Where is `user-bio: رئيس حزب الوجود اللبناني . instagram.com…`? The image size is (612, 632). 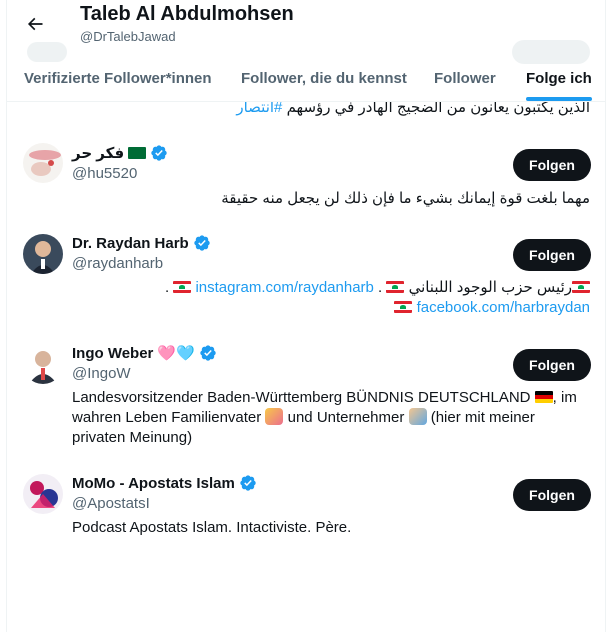
user-bio: رئيس حزب الوجود اللبناني . instagram.com… is located at coordinates (377, 297).